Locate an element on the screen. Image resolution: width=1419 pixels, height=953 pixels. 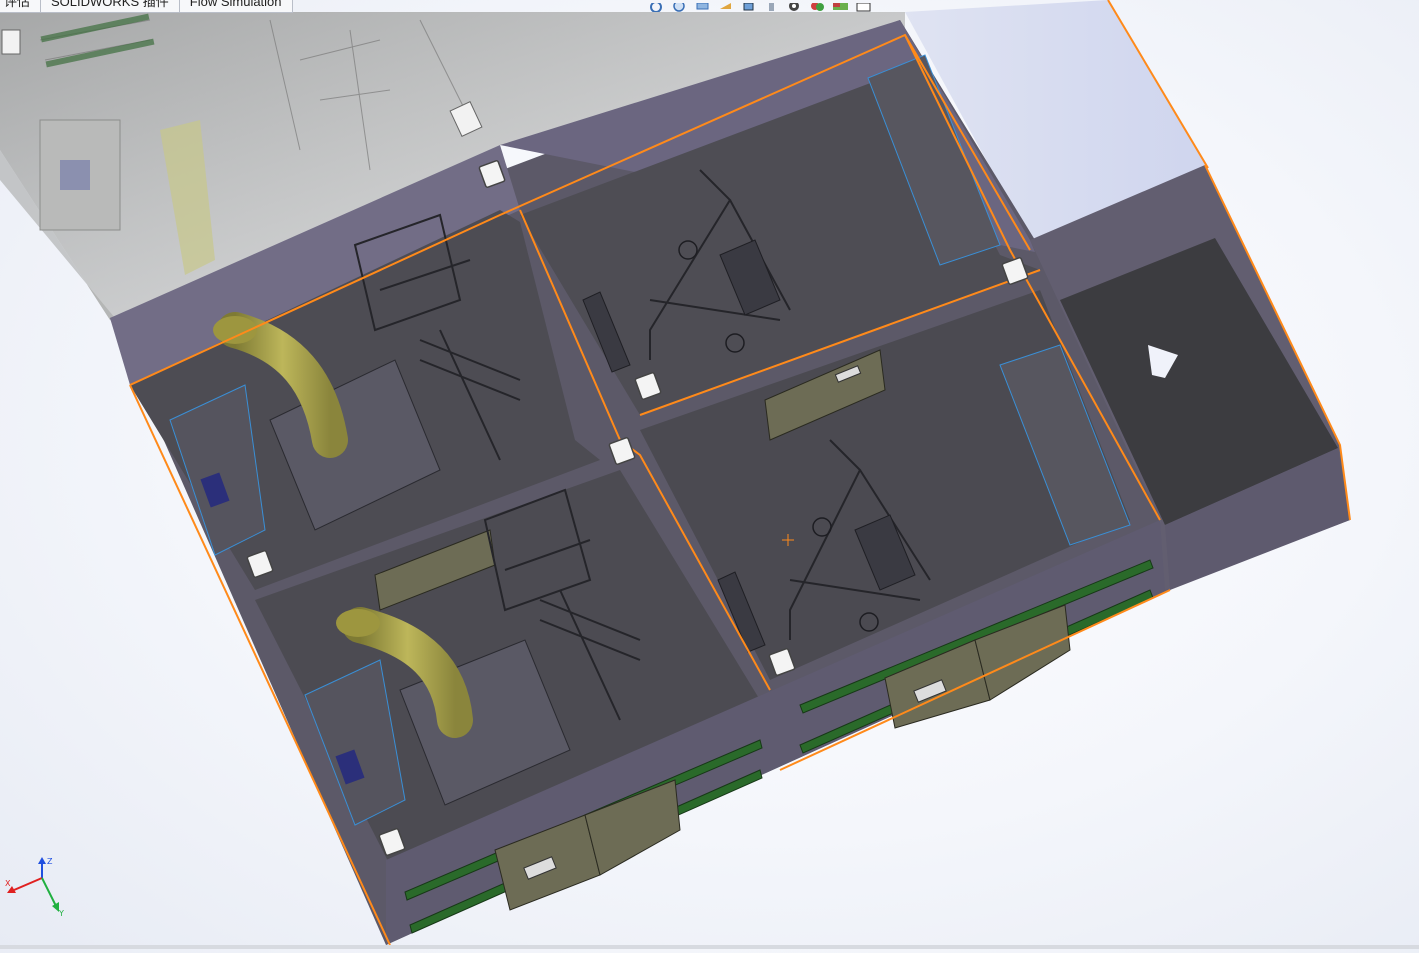
svg-text: Y is located at coordinates (61, 913).